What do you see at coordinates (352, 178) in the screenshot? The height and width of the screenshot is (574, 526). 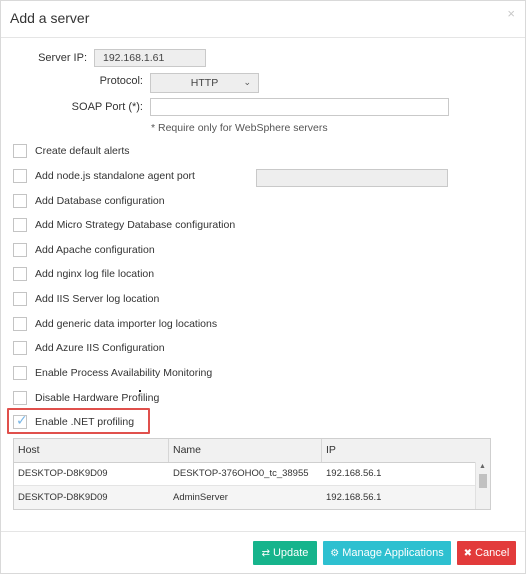 I see `nodejs-port-input` at bounding box center [352, 178].